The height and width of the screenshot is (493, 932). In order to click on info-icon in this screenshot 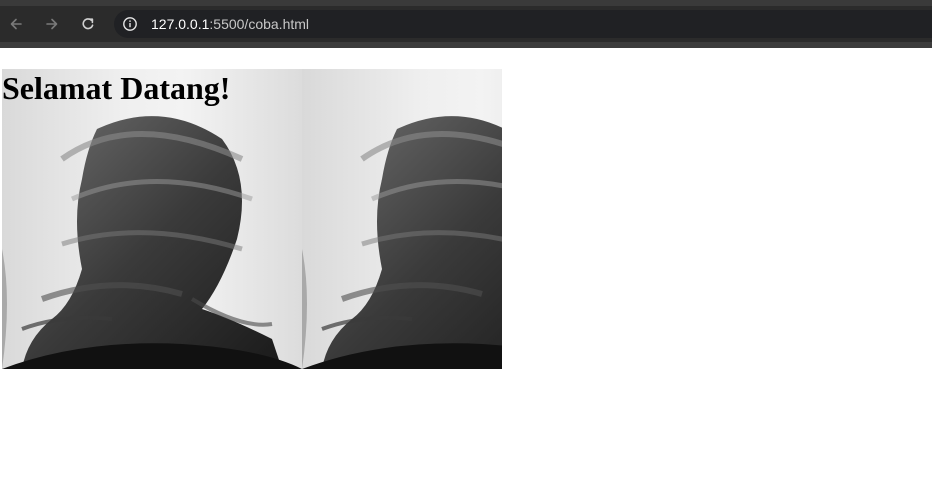, I will do `click(130, 24)`.